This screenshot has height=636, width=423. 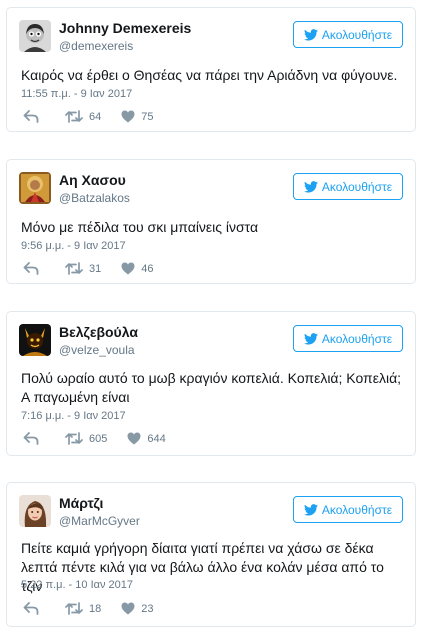 I want to click on like-count: 75, so click(x=147, y=116).